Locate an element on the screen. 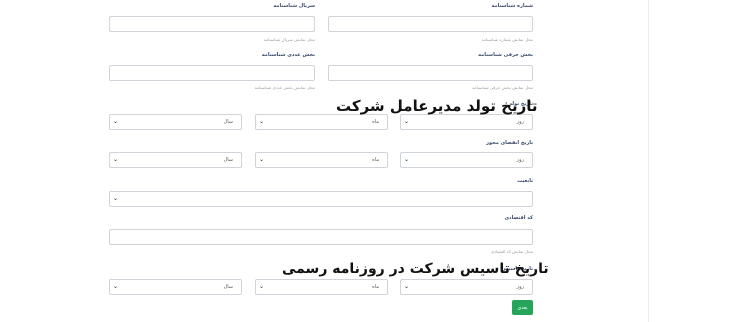 The image size is (747, 322). page-divider is located at coordinates (648, 161).